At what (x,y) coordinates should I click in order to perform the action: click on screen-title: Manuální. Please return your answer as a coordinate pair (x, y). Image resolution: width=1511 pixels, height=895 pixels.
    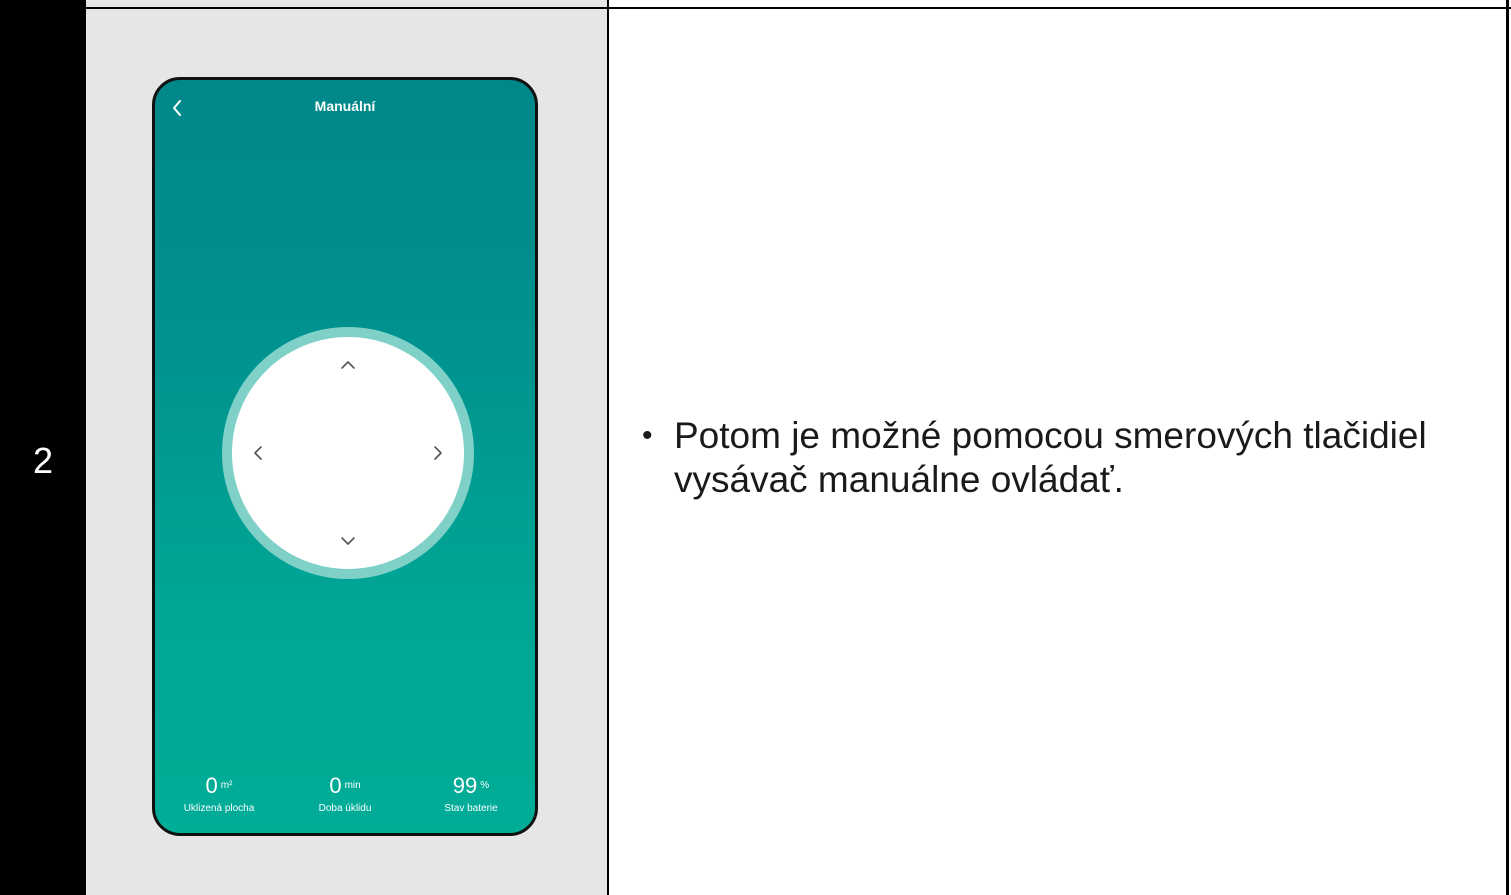
    Looking at the image, I should click on (345, 106).